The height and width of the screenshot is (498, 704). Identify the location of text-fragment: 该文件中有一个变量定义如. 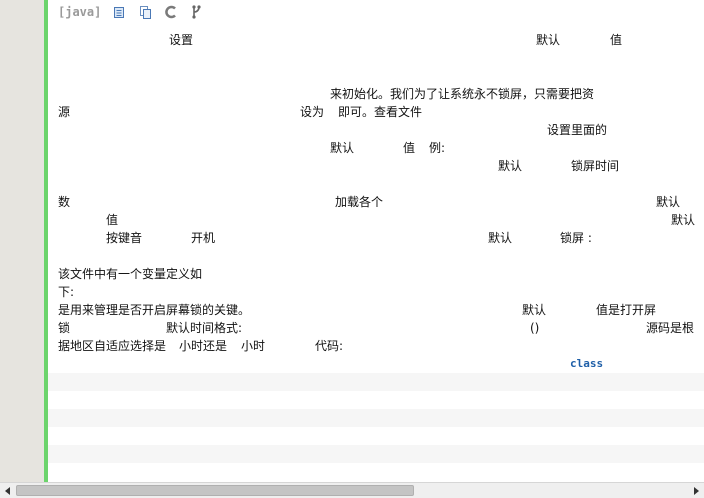
(130, 274).